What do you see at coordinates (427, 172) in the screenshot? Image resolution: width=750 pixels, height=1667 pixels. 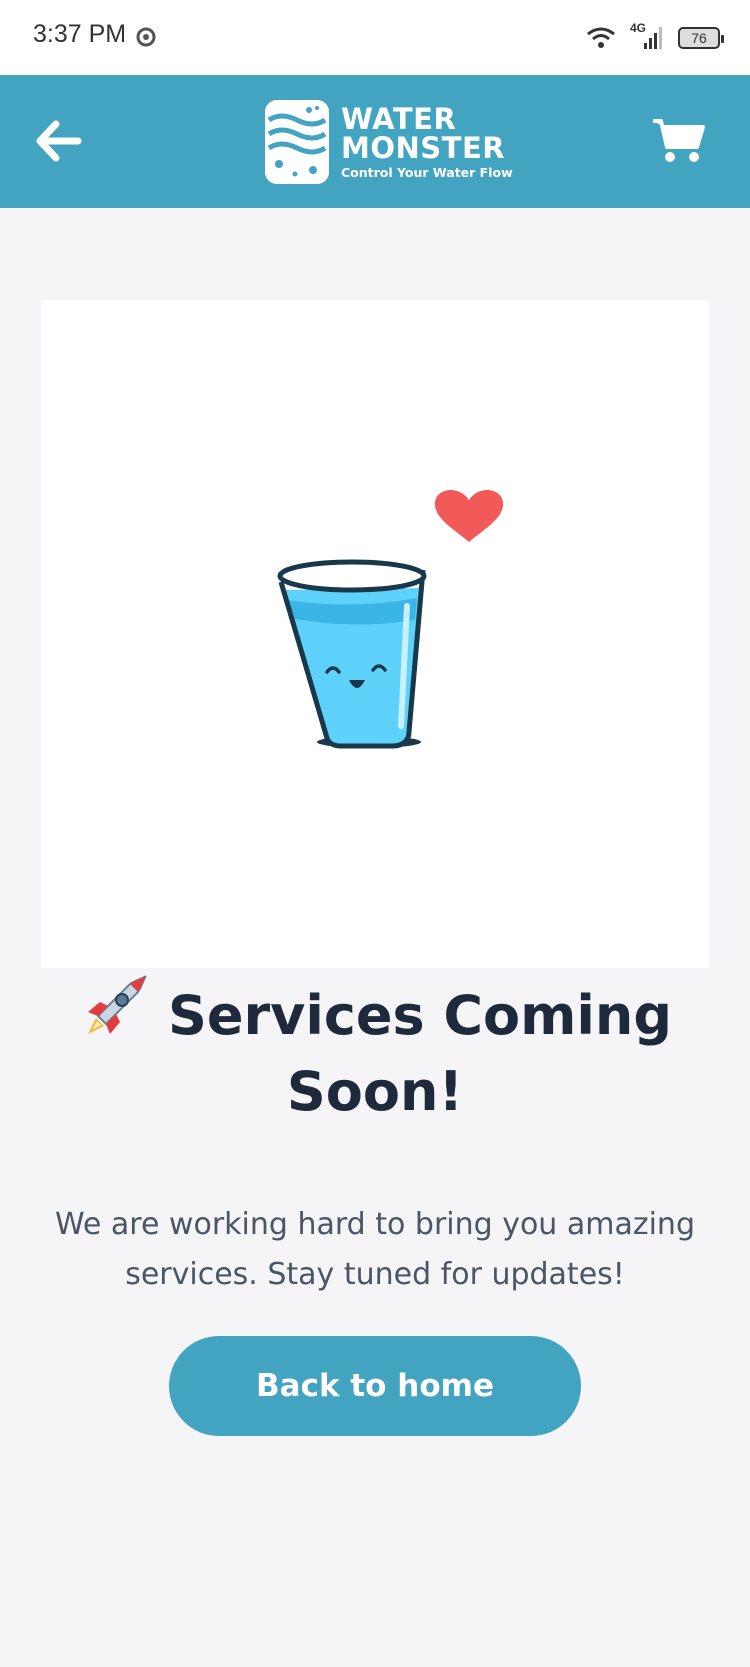 I see `brand-tagline: Control Your Water Flow` at bounding box center [427, 172].